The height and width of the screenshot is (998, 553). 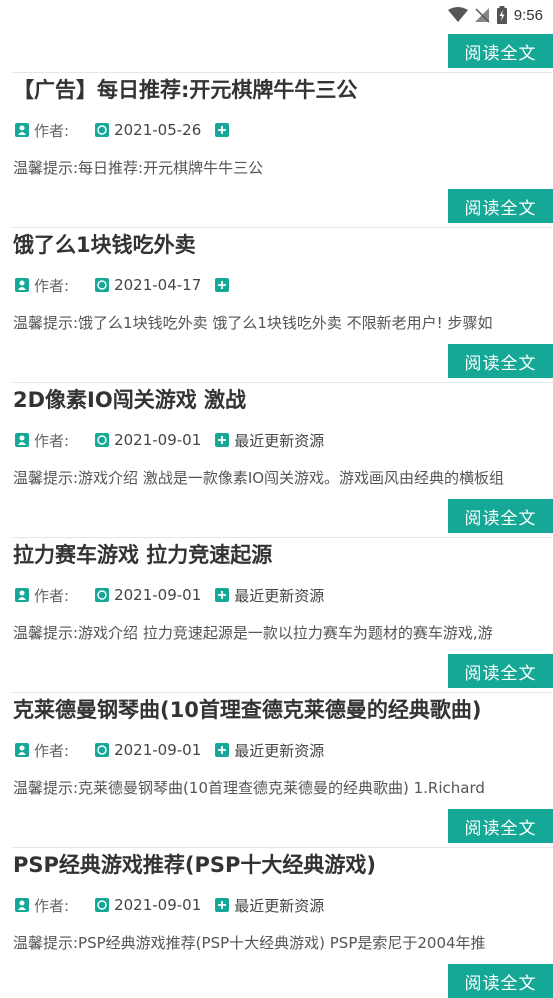 I want to click on article-date: 2021-04-17, so click(x=148, y=285).